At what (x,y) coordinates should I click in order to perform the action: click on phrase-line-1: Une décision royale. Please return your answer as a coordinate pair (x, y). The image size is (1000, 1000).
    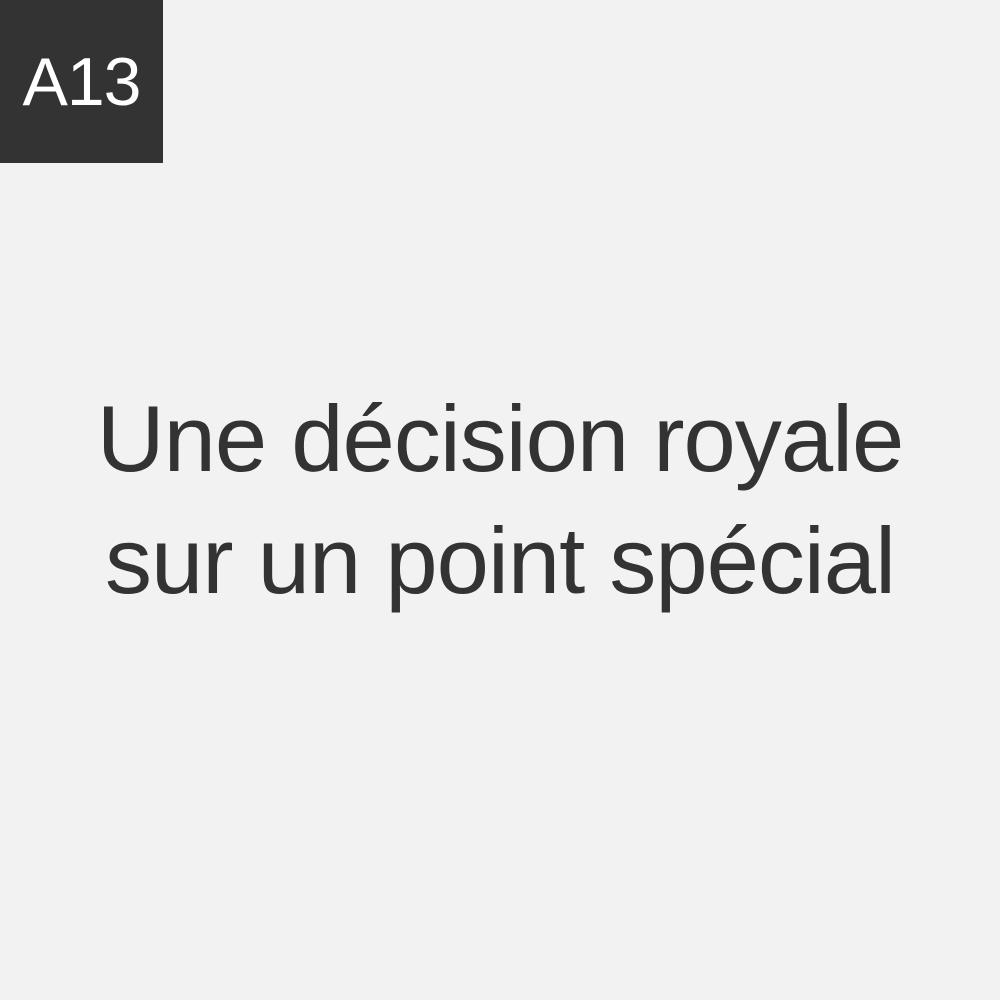
    Looking at the image, I should click on (500, 438).